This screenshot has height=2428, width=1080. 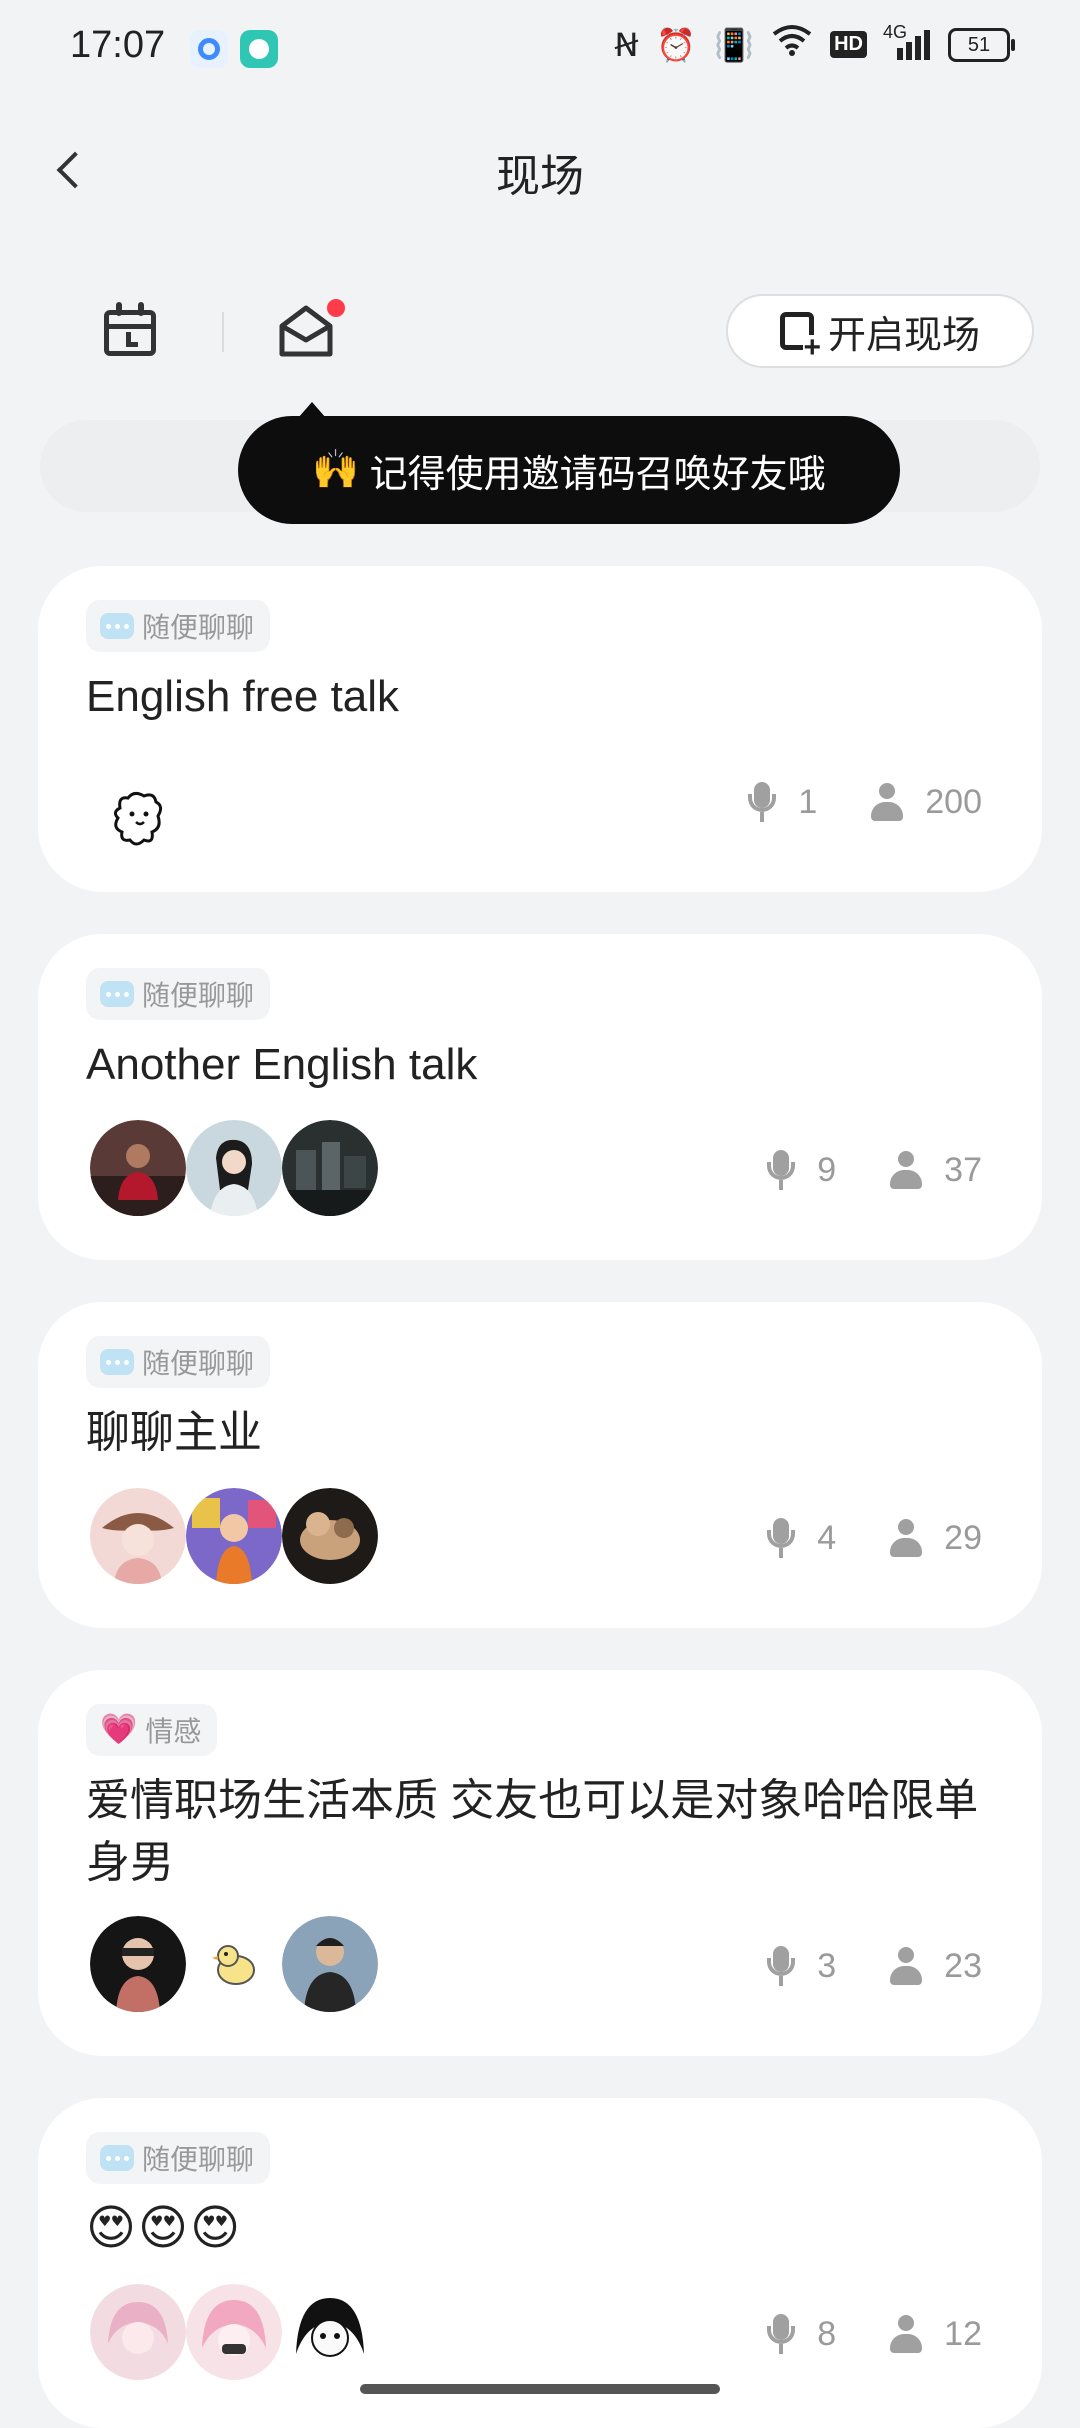 I want to click on speaker-count: 8, so click(x=827, y=2333).